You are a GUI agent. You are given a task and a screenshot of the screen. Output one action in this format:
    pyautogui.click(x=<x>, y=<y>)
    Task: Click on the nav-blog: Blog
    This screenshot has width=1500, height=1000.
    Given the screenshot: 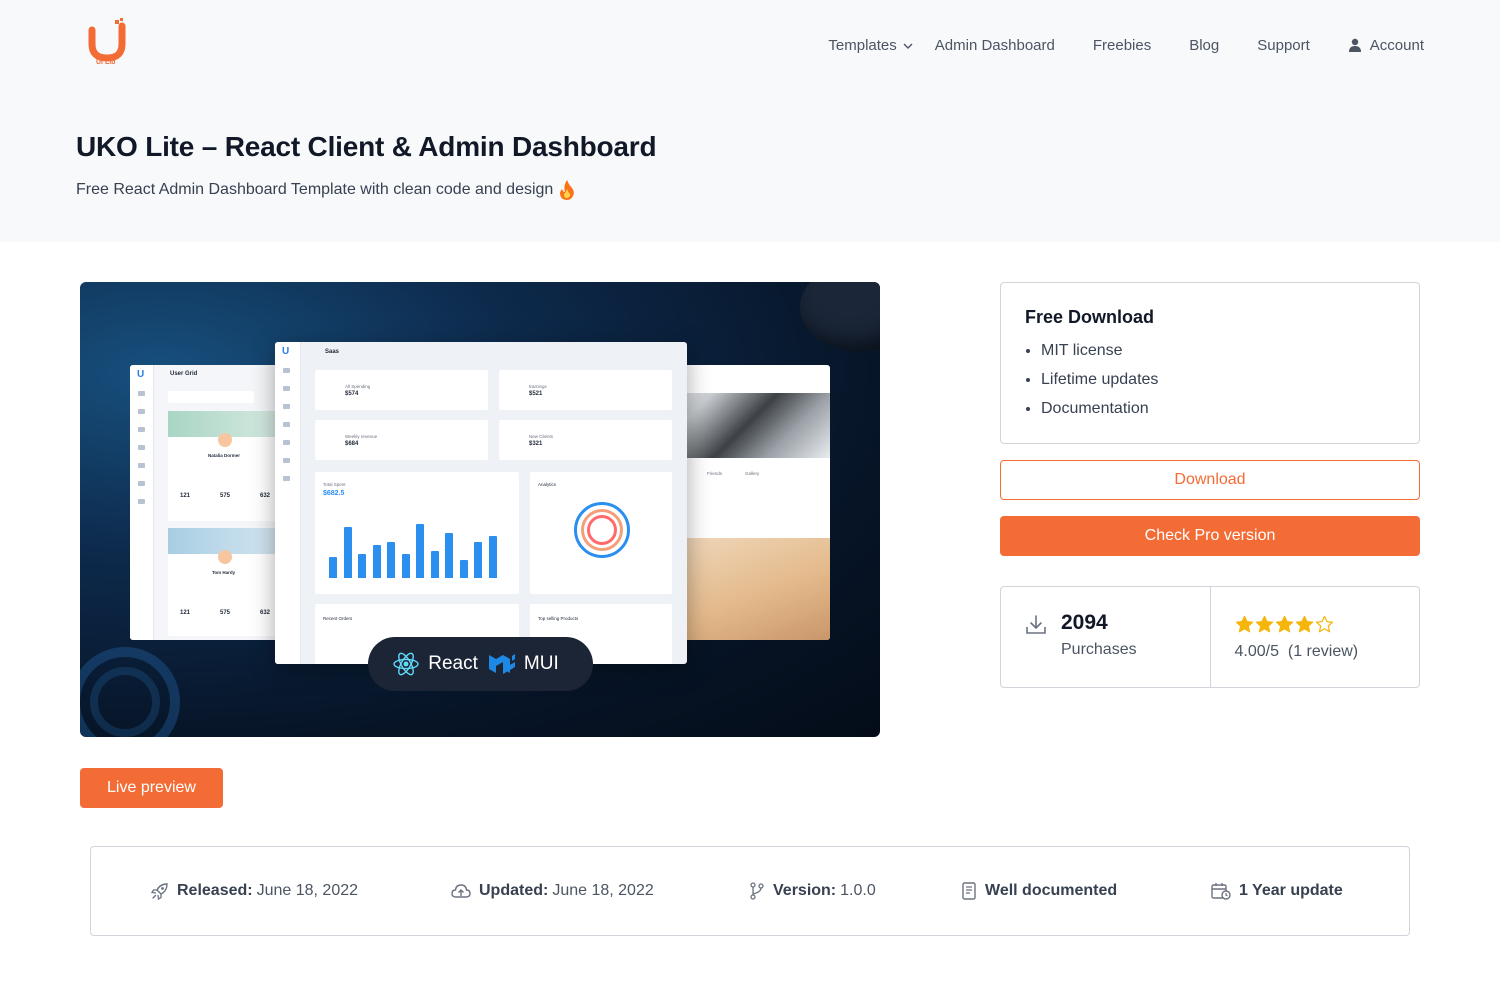 What is the action you would take?
    pyautogui.click(x=1204, y=45)
    